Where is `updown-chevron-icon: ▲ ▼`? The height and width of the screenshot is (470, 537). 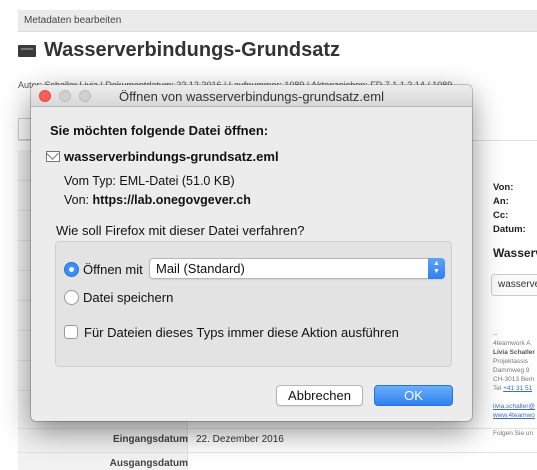
updown-chevron-icon: ▲ ▼ is located at coordinates (436, 268).